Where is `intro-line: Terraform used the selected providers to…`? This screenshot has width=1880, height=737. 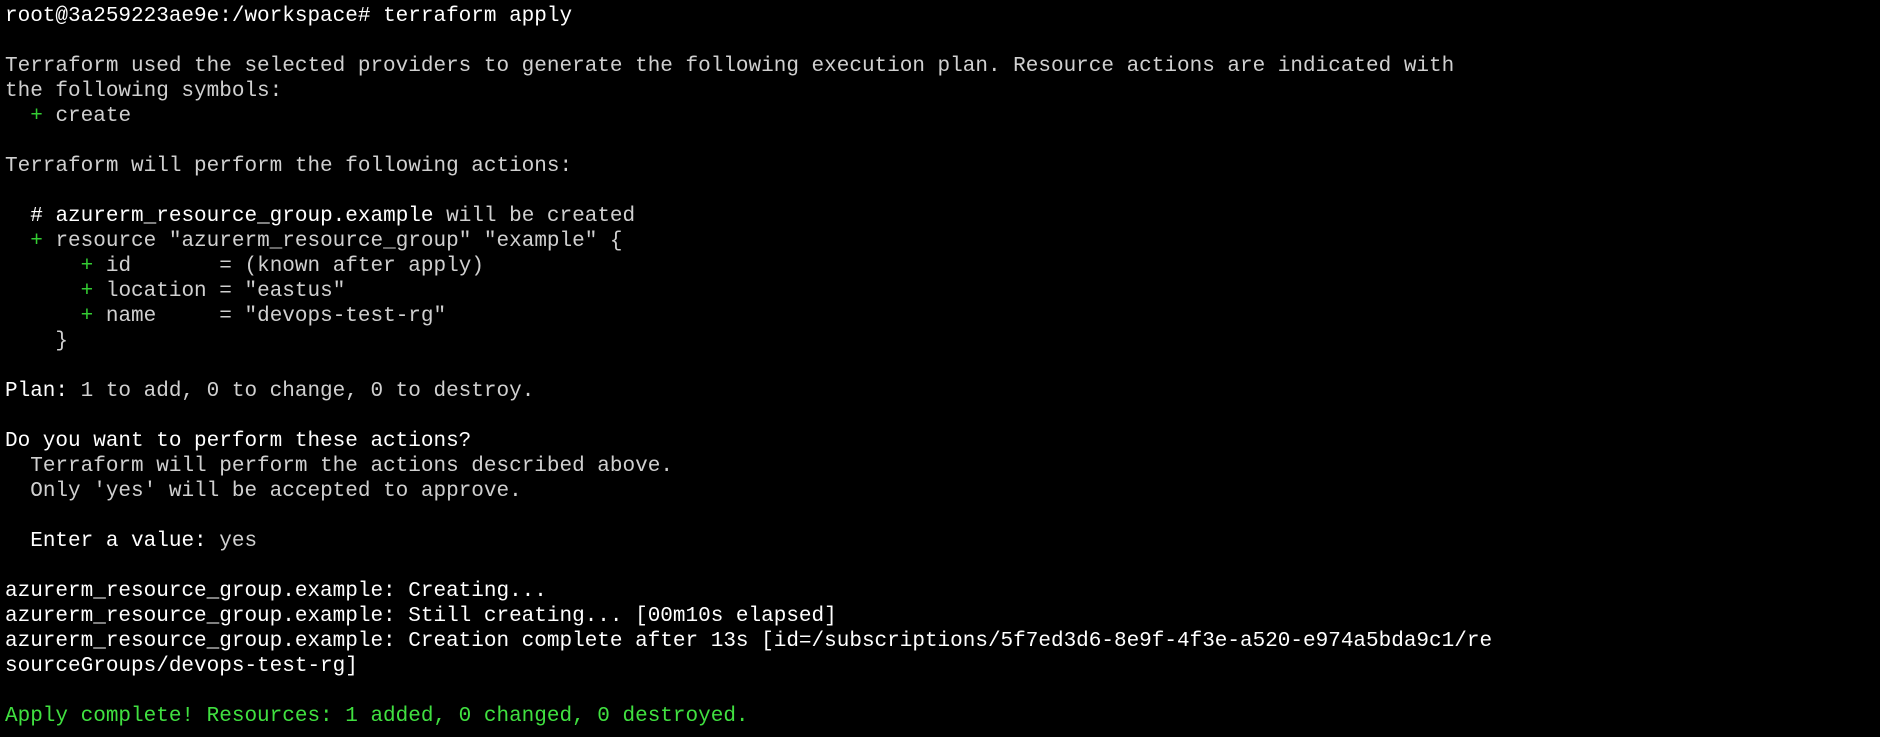 intro-line: Terraform used the selected providers to… is located at coordinates (730, 66).